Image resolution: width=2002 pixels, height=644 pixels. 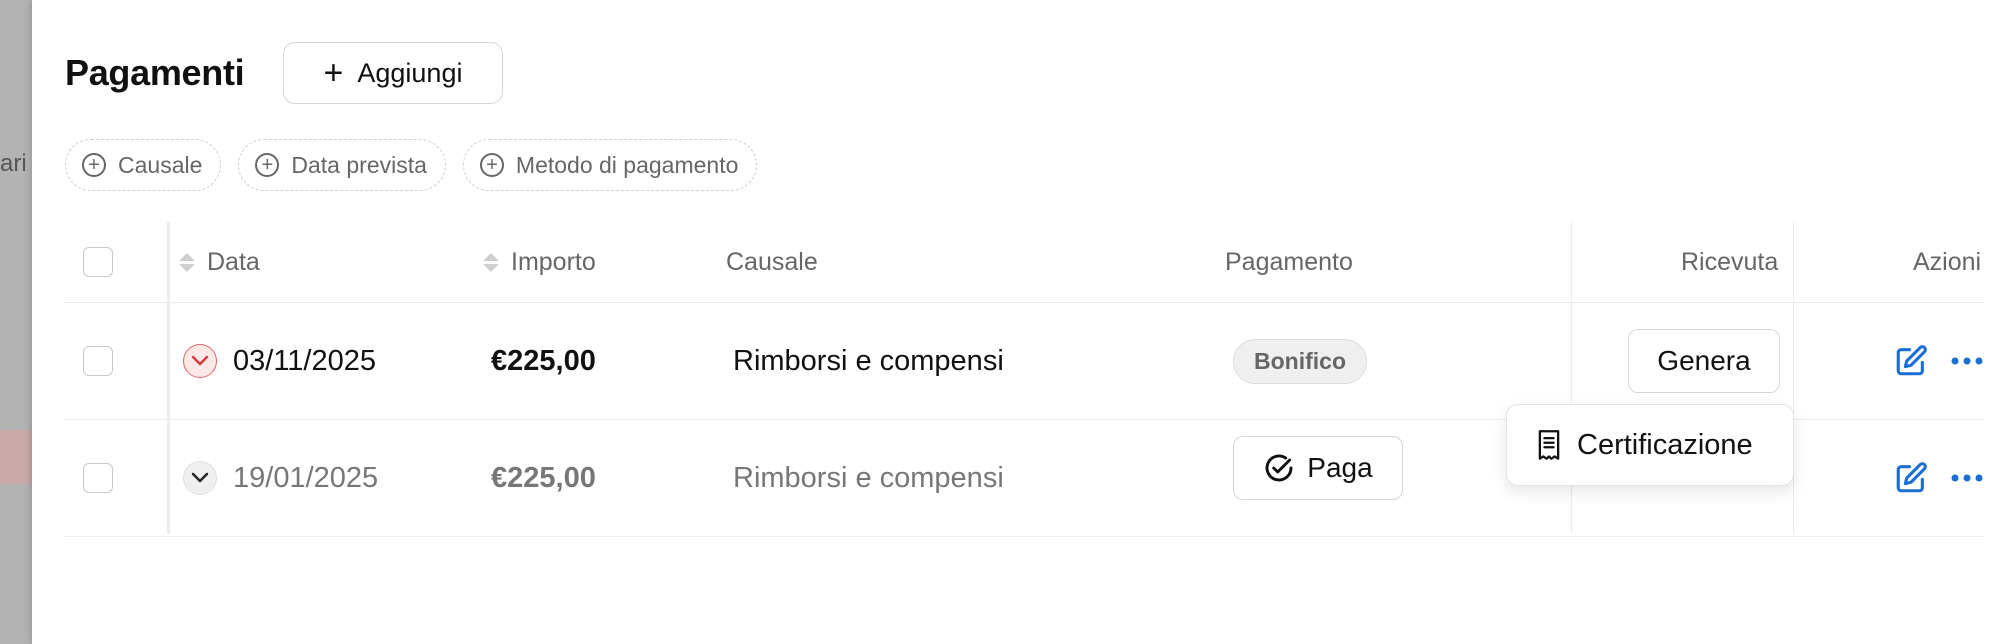 I want to click on pay-button: Paga, so click(x=1318, y=468).